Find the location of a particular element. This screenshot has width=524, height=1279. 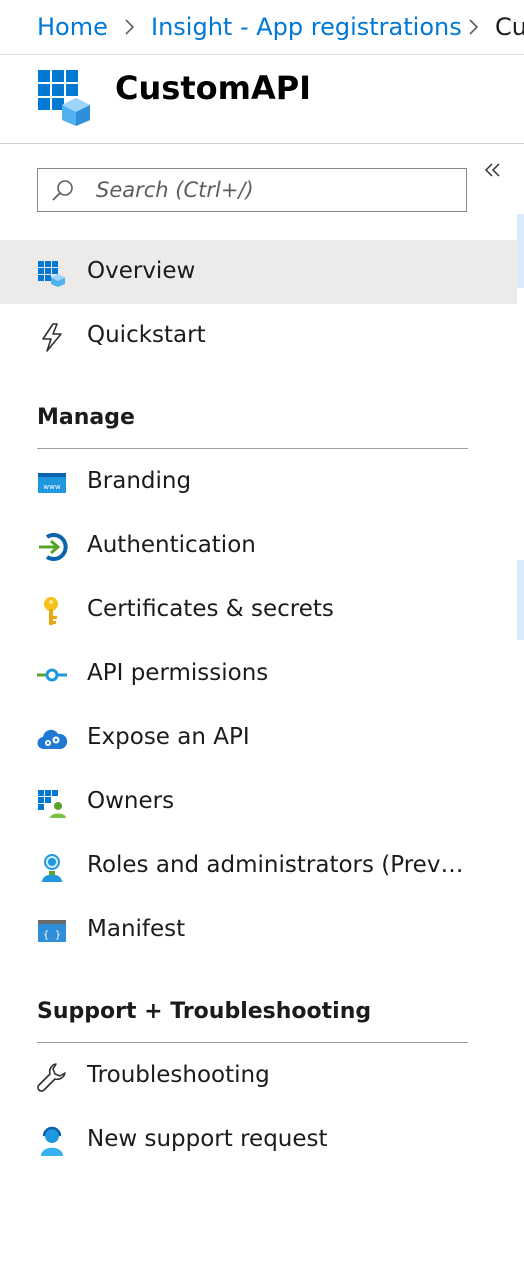

sign-in-arrow-icon is located at coordinates (53, 547).